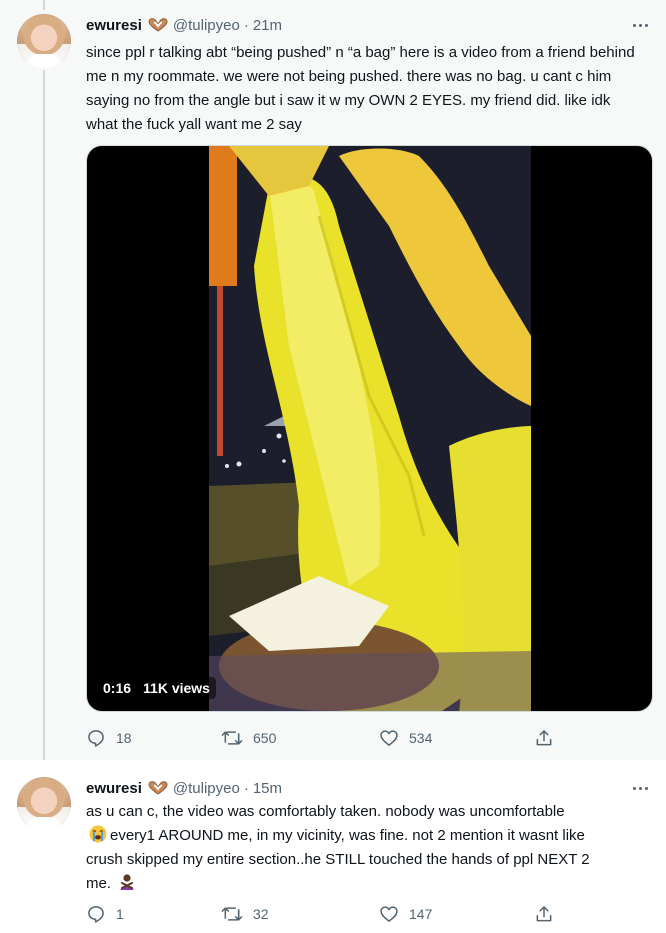 This screenshot has width=666, height=933. Describe the element at coordinates (120, 914) in the screenshot. I see `reply-count: 1` at that location.